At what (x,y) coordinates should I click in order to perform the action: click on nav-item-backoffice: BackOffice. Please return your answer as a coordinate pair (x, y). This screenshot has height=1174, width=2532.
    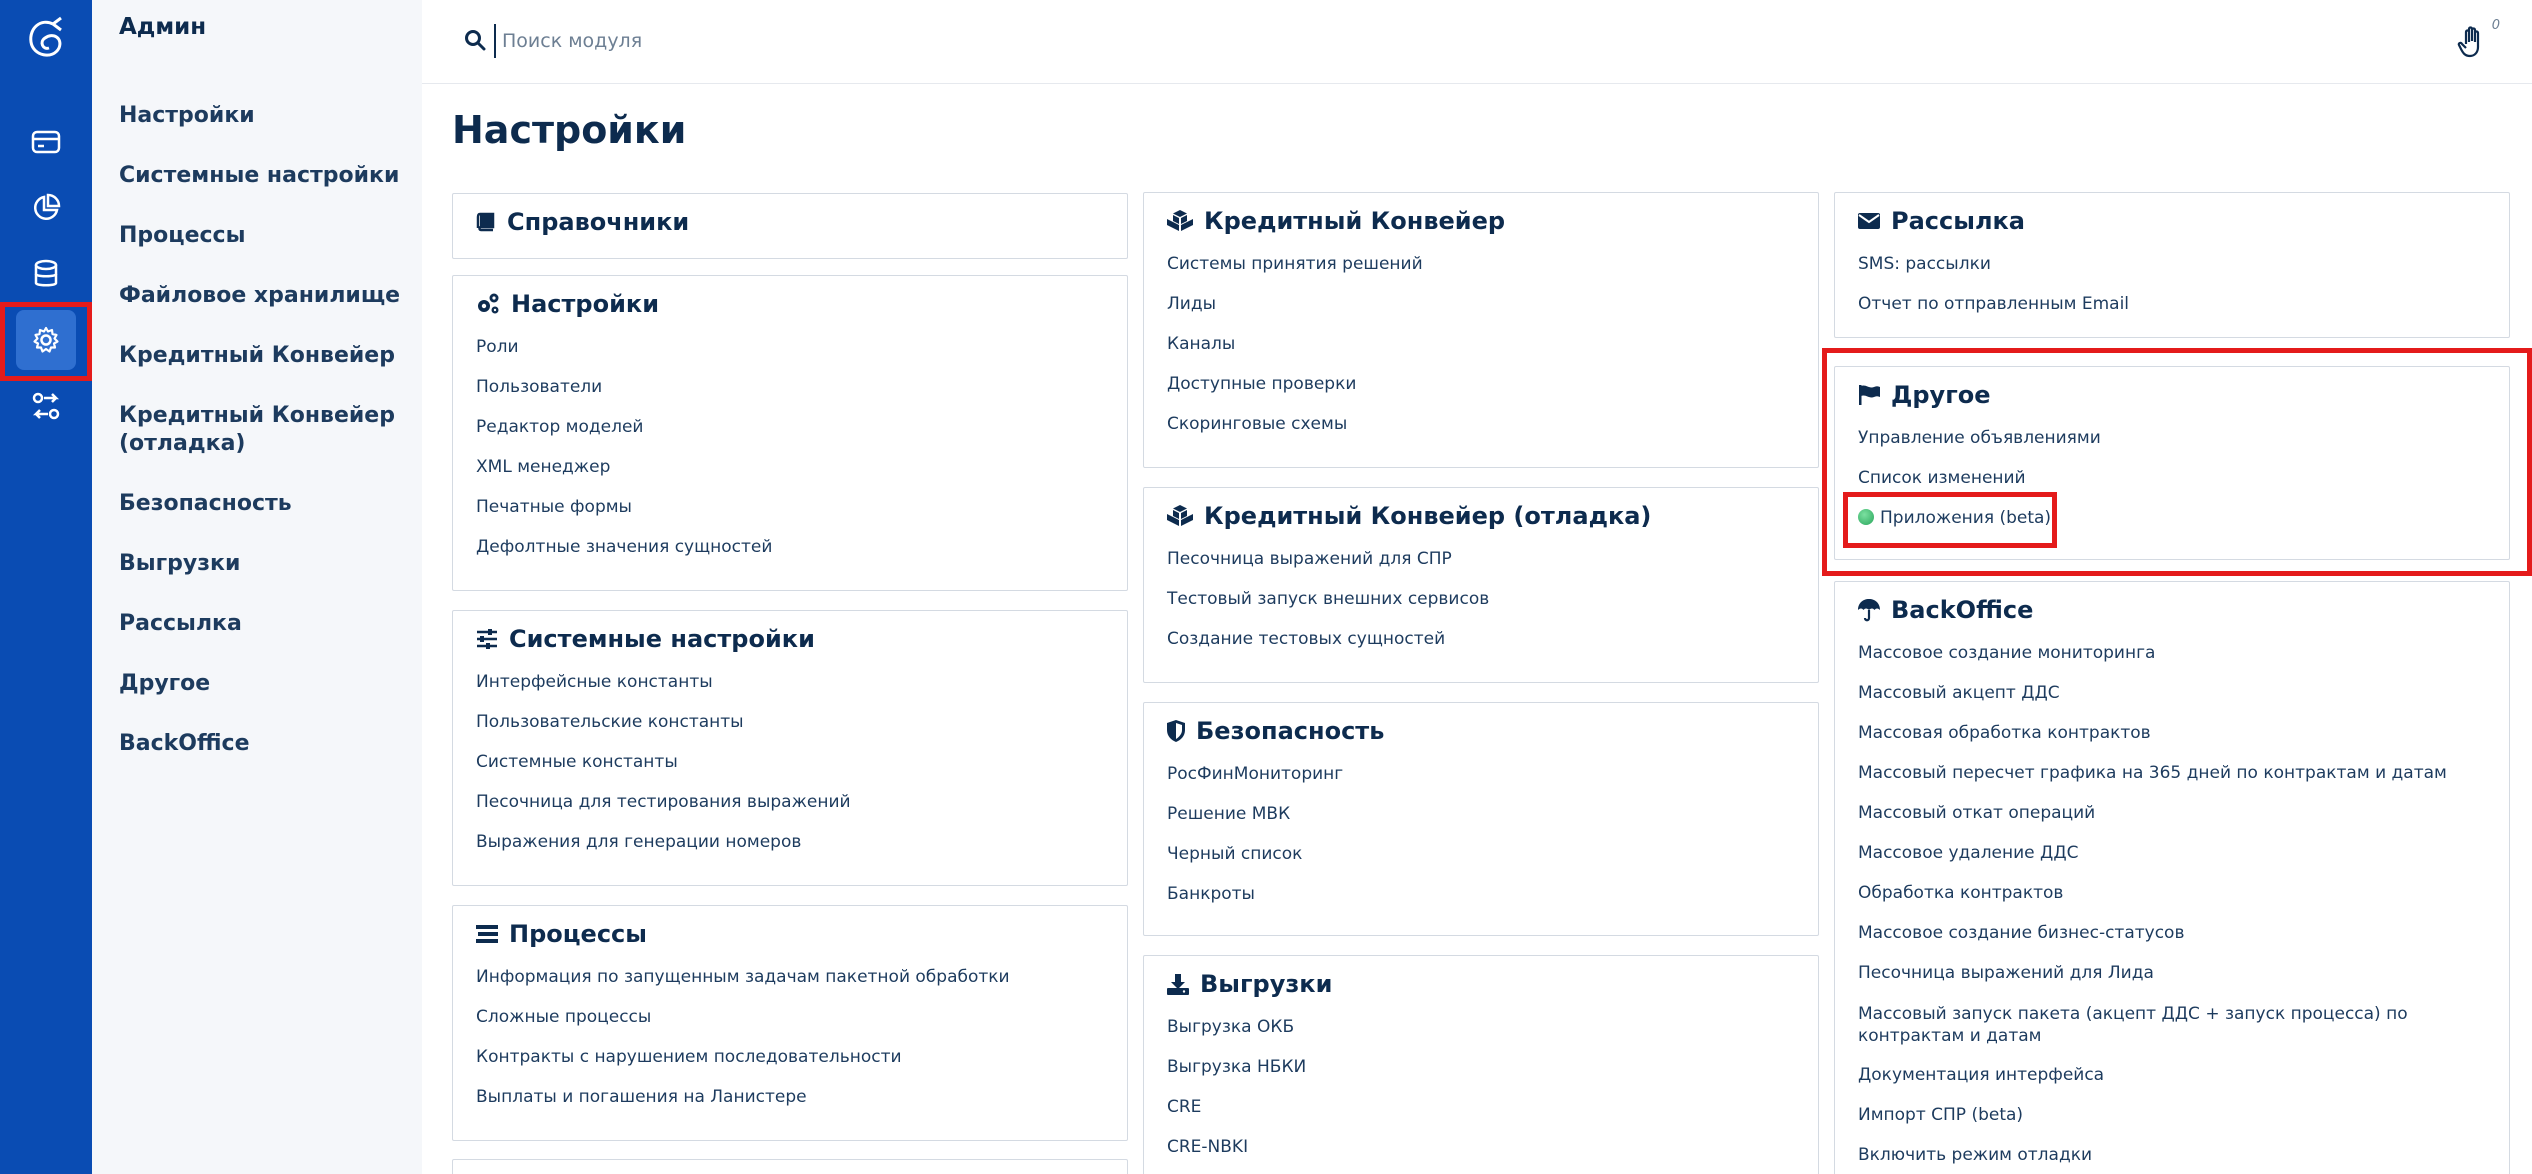
    Looking at the image, I should click on (264, 744).